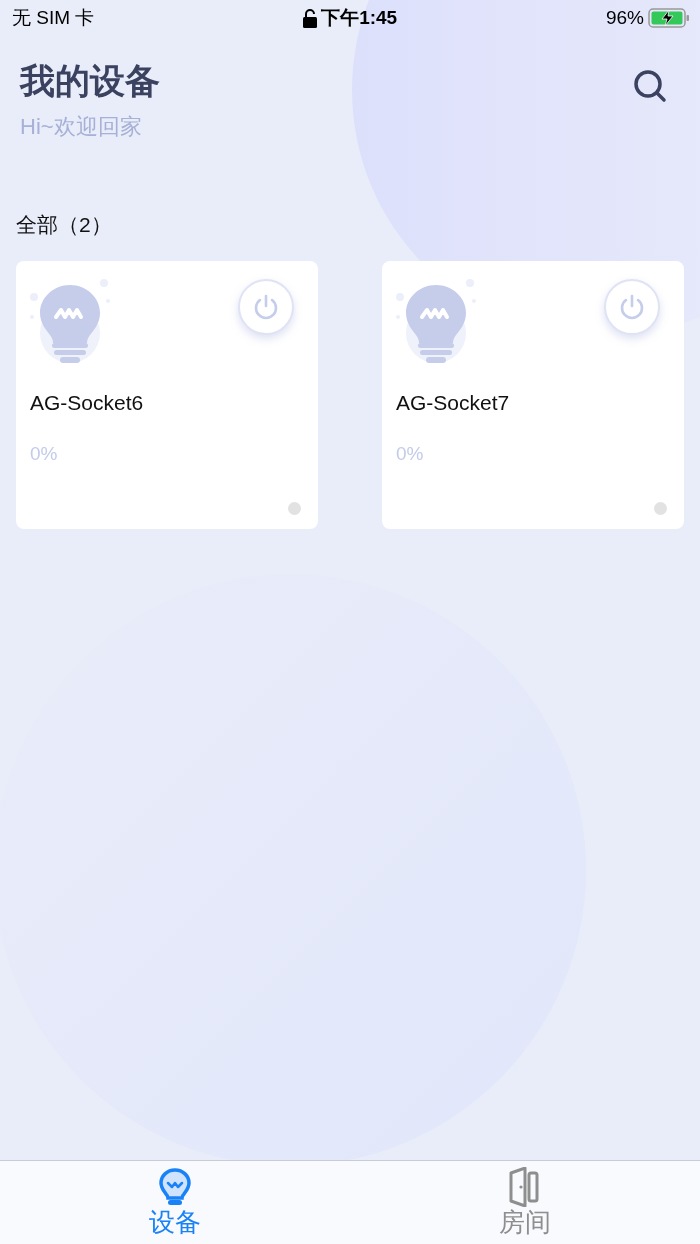  What do you see at coordinates (310, 18) in the screenshot?
I see `lock-icon` at bounding box center [310, 18].